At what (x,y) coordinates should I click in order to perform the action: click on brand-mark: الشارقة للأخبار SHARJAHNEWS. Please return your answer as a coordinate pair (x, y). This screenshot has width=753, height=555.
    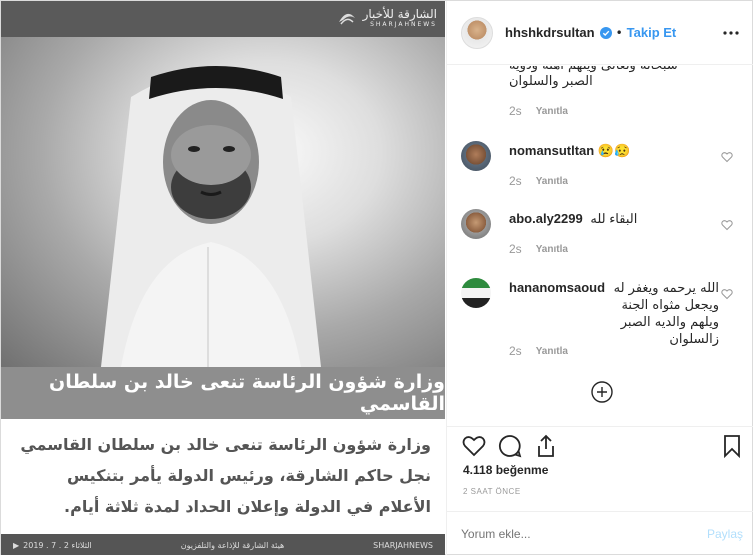
    Looking at the image, I should click on (400, 18).